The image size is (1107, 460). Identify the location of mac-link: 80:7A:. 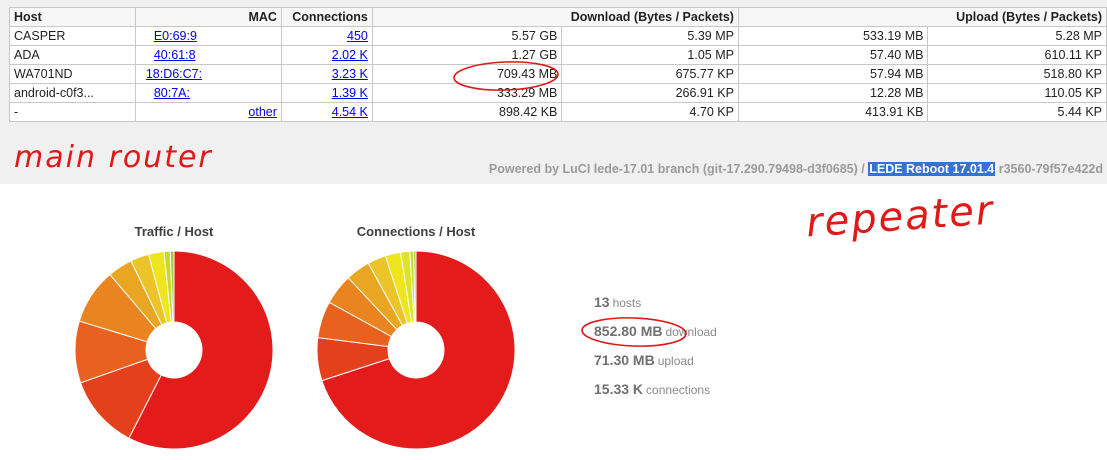
(172, 93).